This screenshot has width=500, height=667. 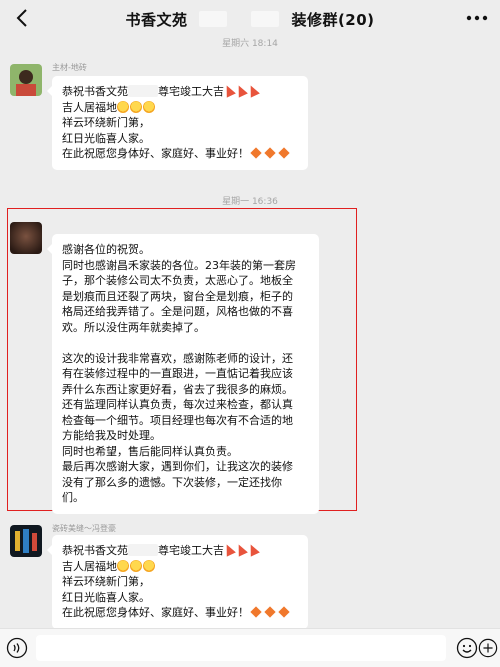 What do you see at coordinates (84, 528) in the screenshot?
I see `sender-name: 瓷砖美缝～冯登豪` at bounding box center [84, 528].